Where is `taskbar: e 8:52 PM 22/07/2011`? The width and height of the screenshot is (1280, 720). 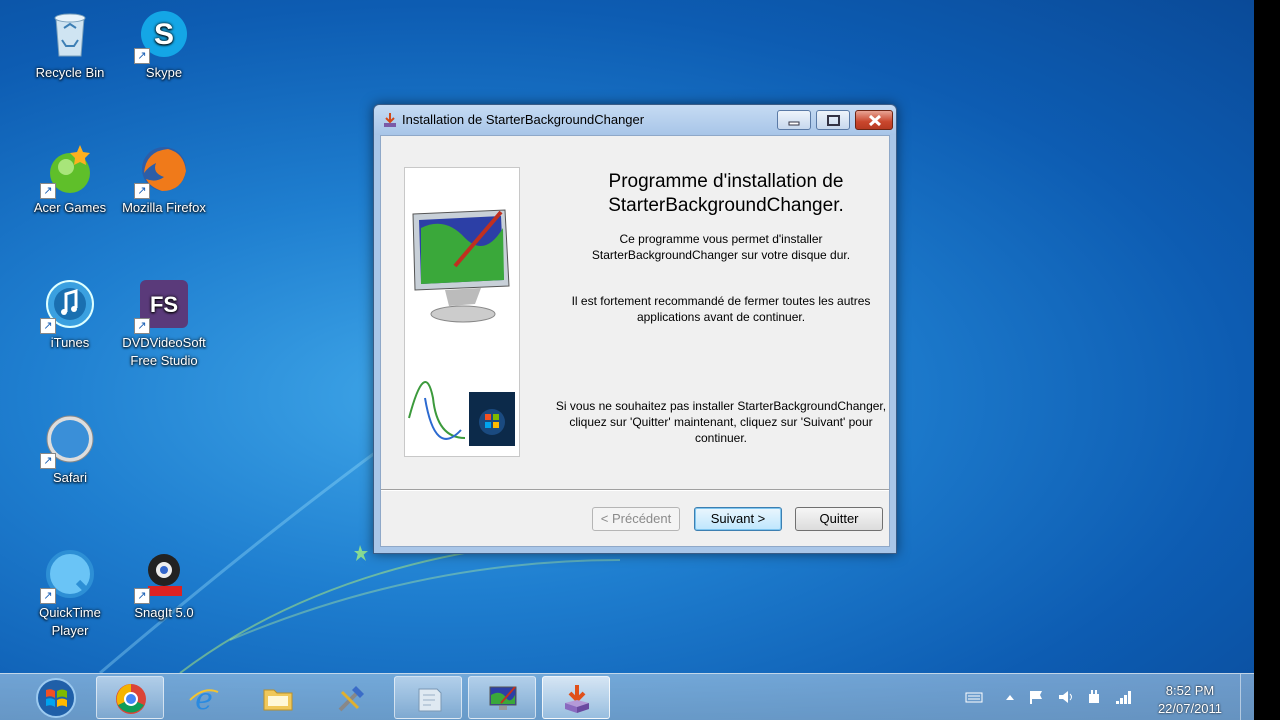 taskbar: e 8:52 PM 22/07/2011 is located at coordinates (627, 696).